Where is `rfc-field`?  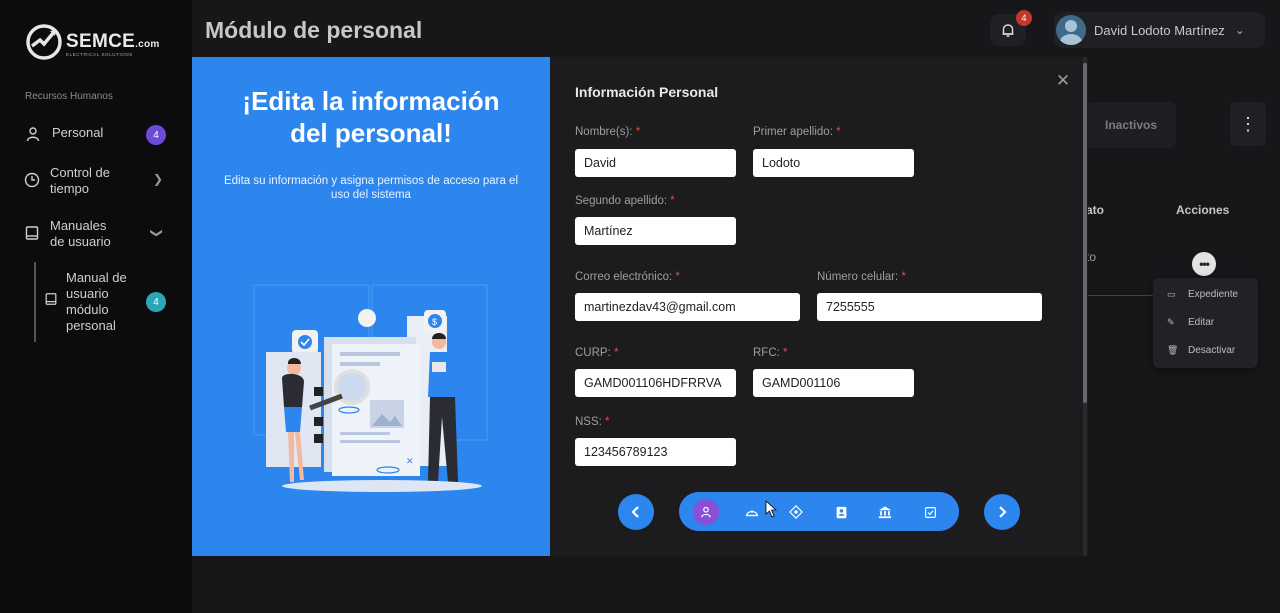
rfc-field is located at coordinates (833, 383).